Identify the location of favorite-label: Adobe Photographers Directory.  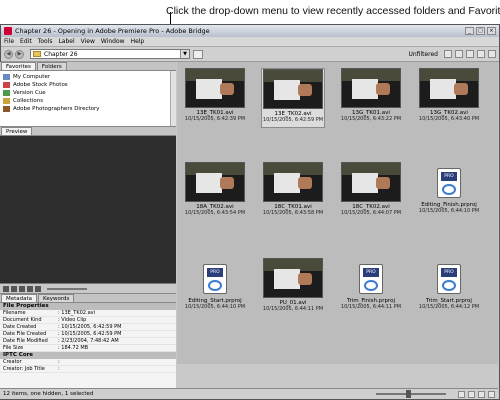
(56, 109).